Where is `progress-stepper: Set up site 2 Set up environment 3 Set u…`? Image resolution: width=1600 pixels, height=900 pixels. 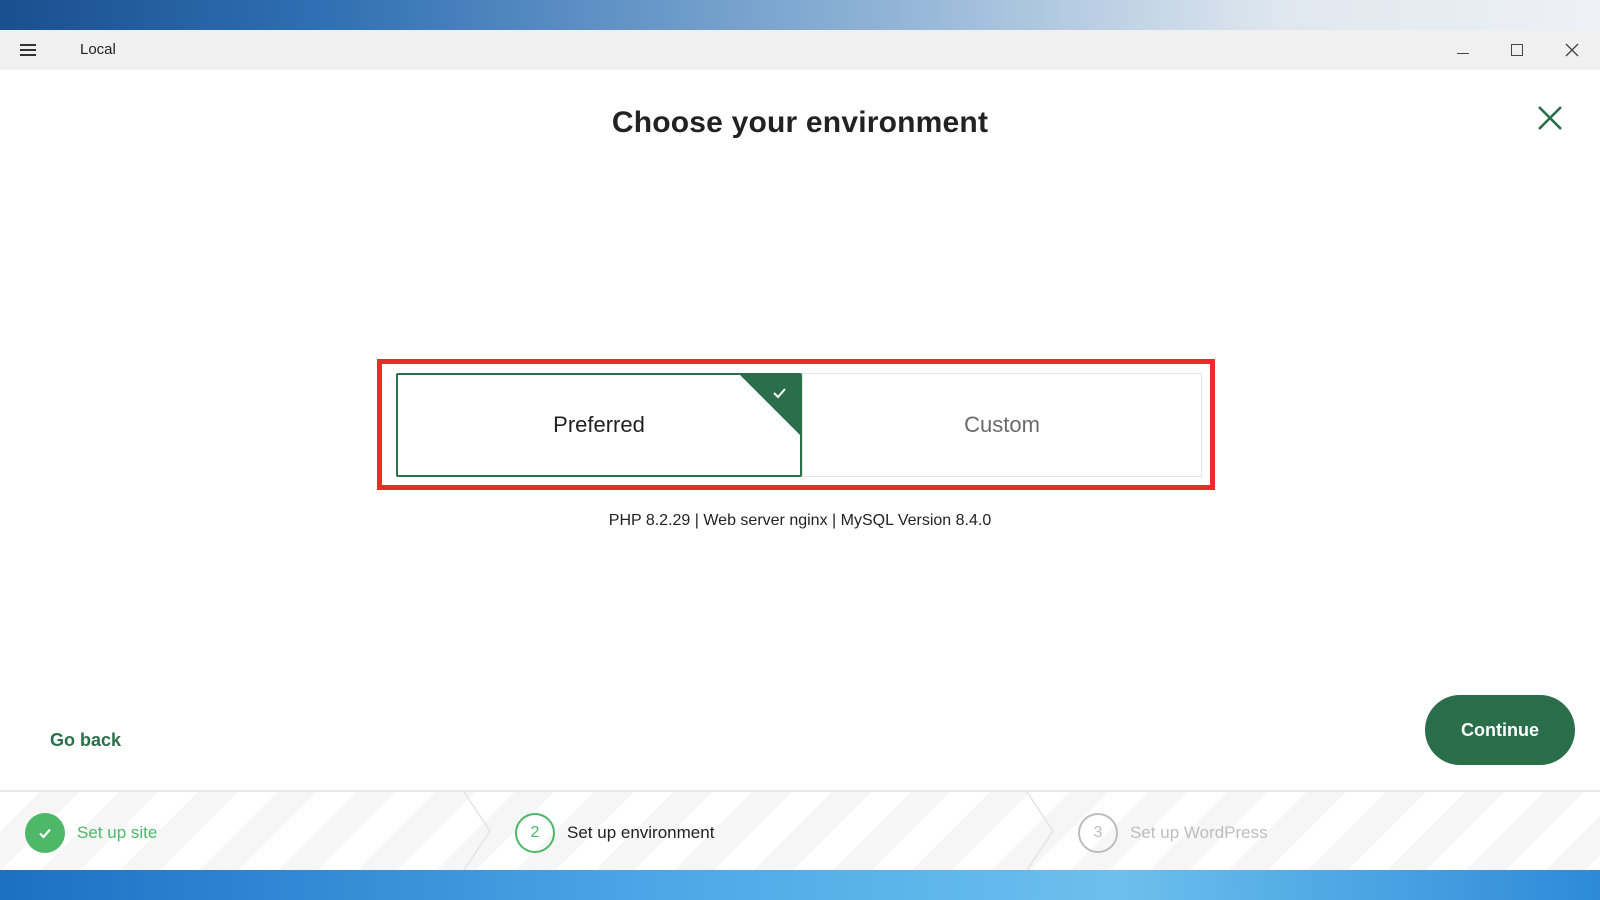 progress-stepper: Set up site 2 Set up environment 3 Set u… is located at coordinates (800, 830).